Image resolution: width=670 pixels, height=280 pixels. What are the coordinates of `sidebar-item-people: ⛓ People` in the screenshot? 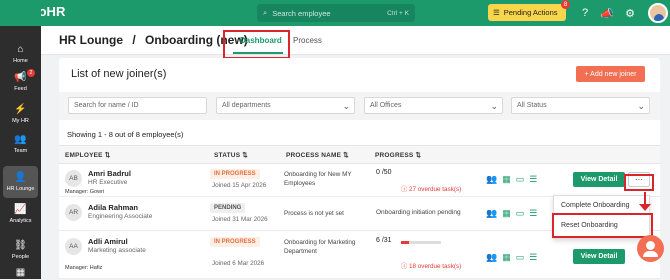 It's located at (20, 250).